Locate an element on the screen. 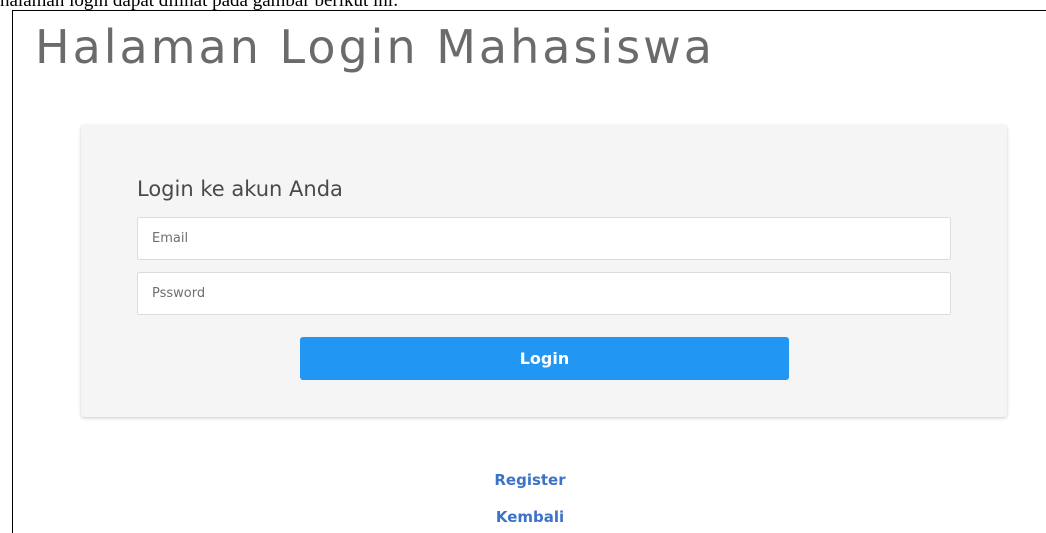 This screenshot has height=533, width=1046. back-link: Kembali is located at coordinates (529, 517).